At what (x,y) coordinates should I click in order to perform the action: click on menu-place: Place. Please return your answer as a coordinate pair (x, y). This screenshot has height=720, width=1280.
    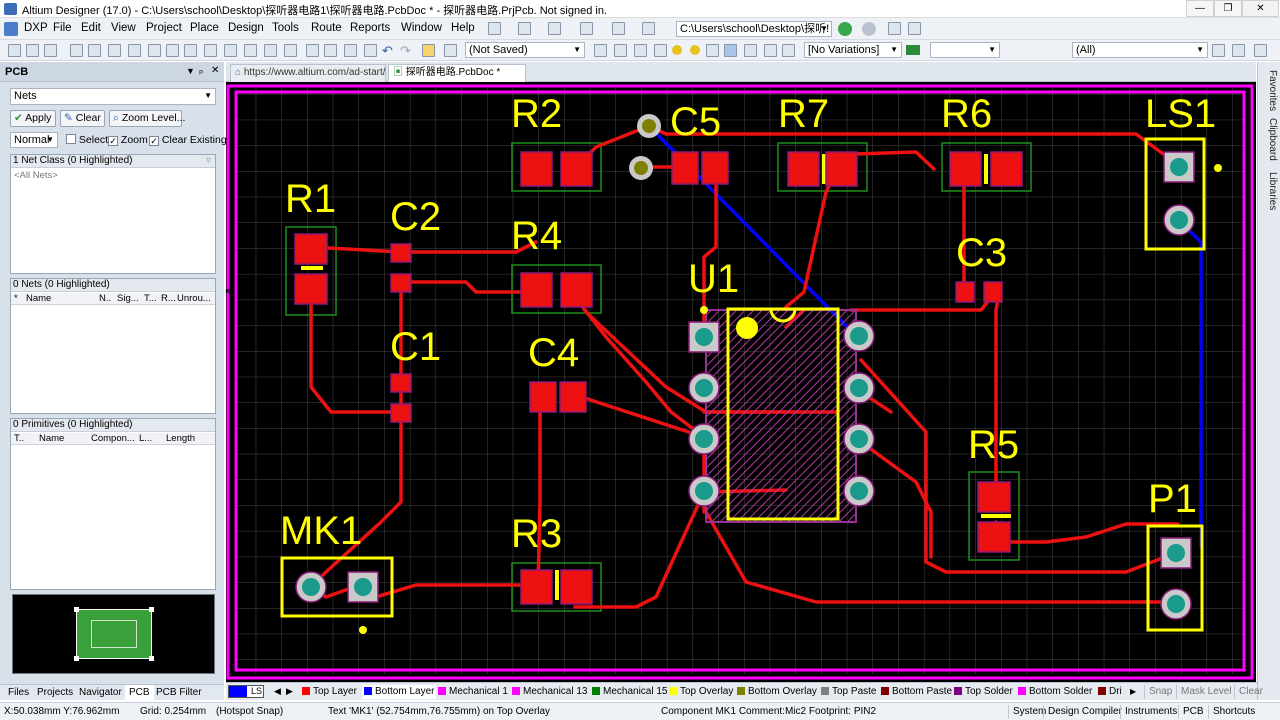
    Looking at the image, I should click on (204, 28).